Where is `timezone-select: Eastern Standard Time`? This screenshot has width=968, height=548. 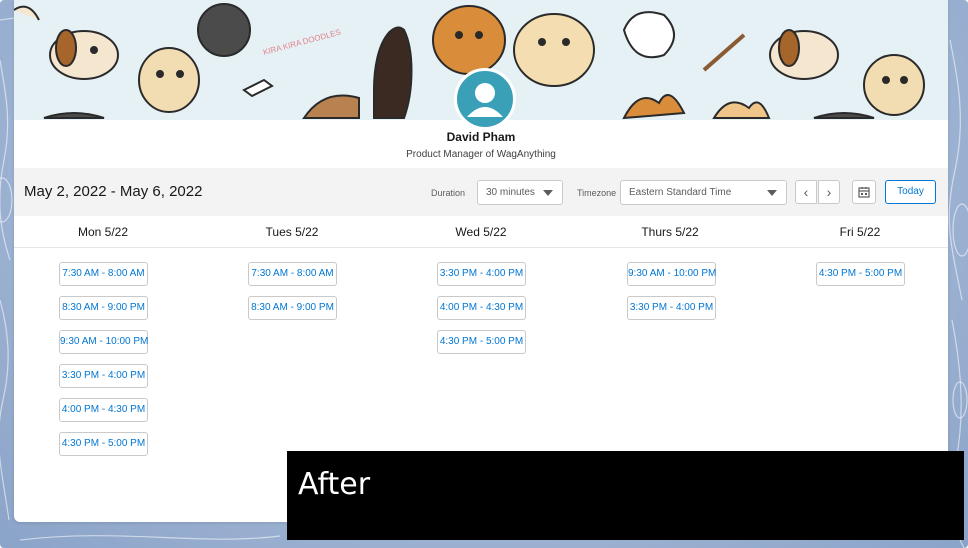
timezone-select: Eastern Standard Time is located at coordinates (703, 192).